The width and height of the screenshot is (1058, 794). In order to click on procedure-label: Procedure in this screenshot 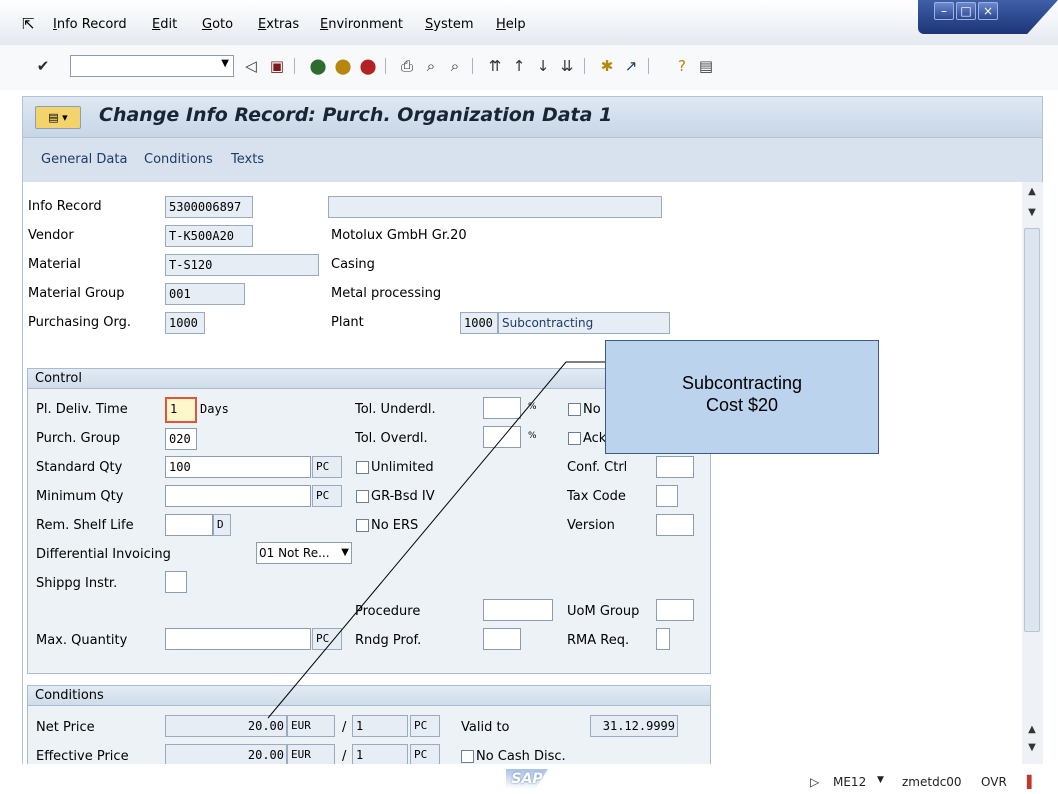, I will do `click(388, 611)`.